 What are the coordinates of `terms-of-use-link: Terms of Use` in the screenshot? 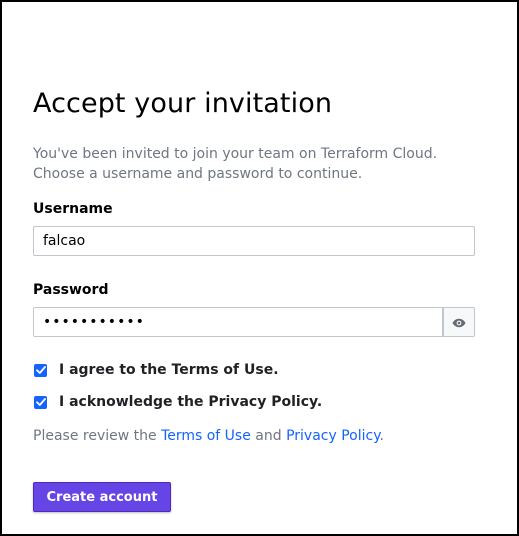 It's located at (206, 436).